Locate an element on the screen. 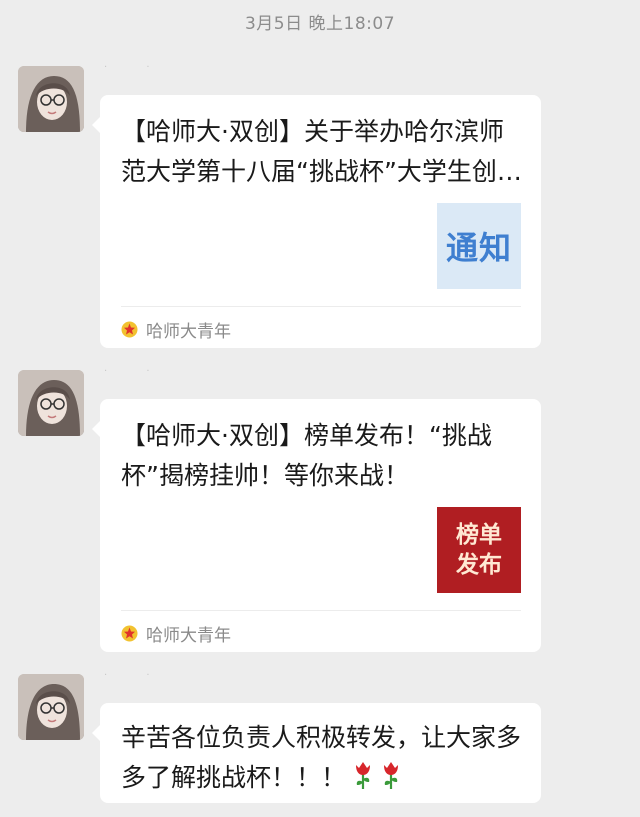  thumbnail-label-line: 榜单 is located at coordinates (479, 535).